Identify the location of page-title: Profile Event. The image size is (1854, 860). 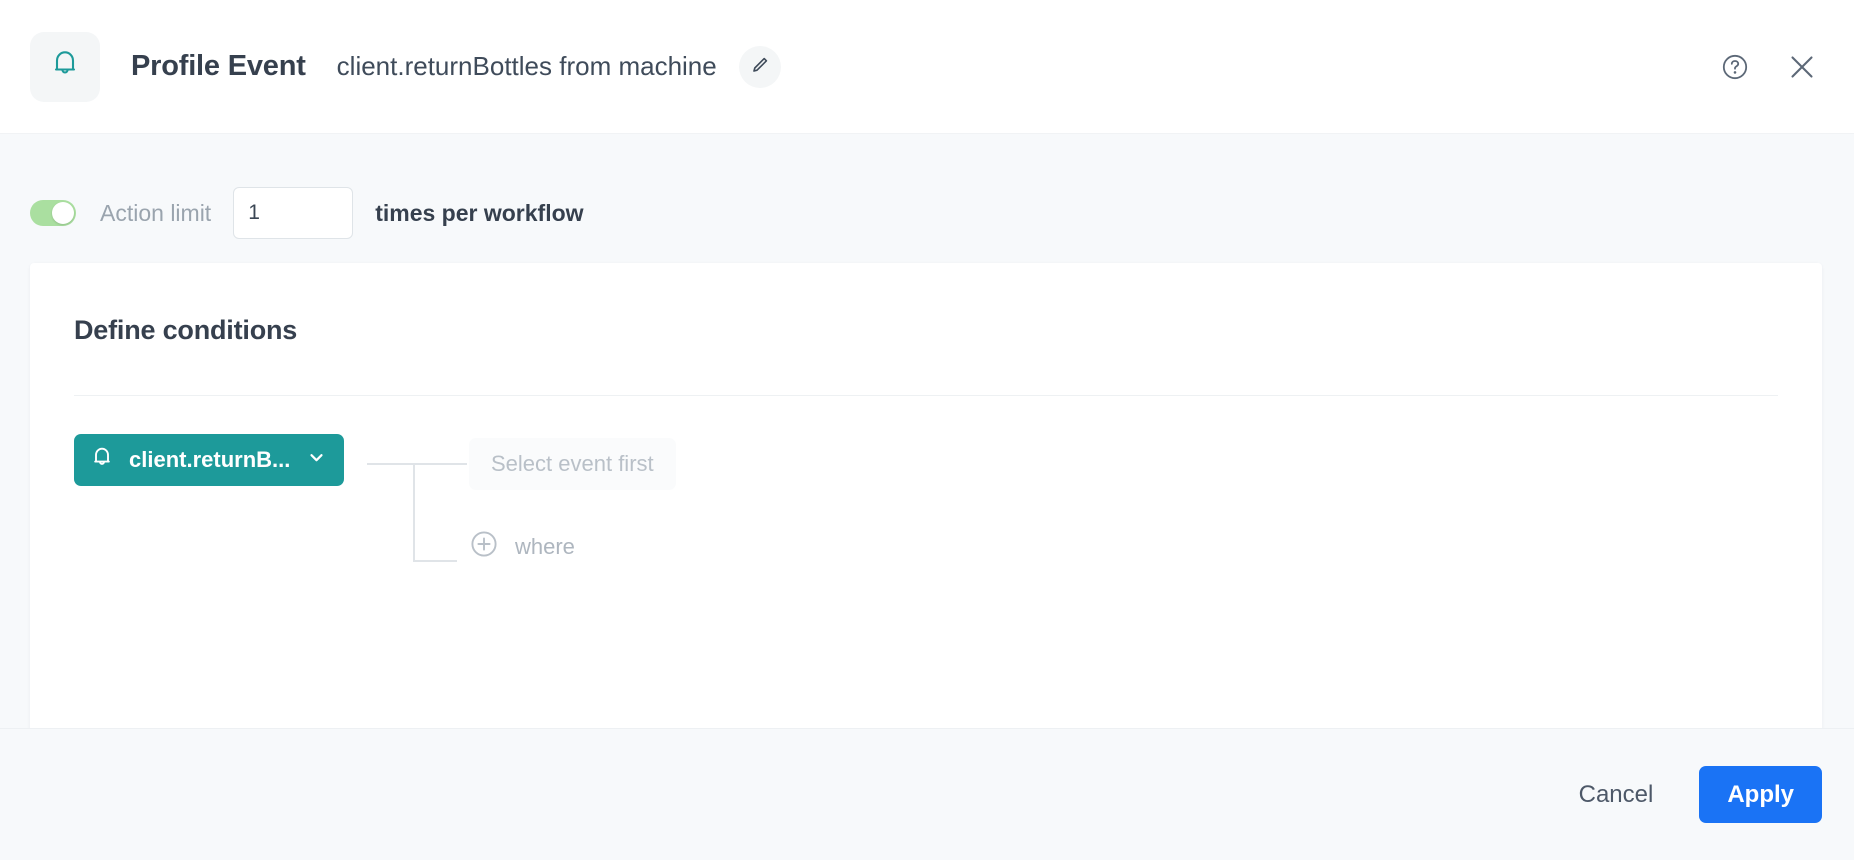
(218, 66).